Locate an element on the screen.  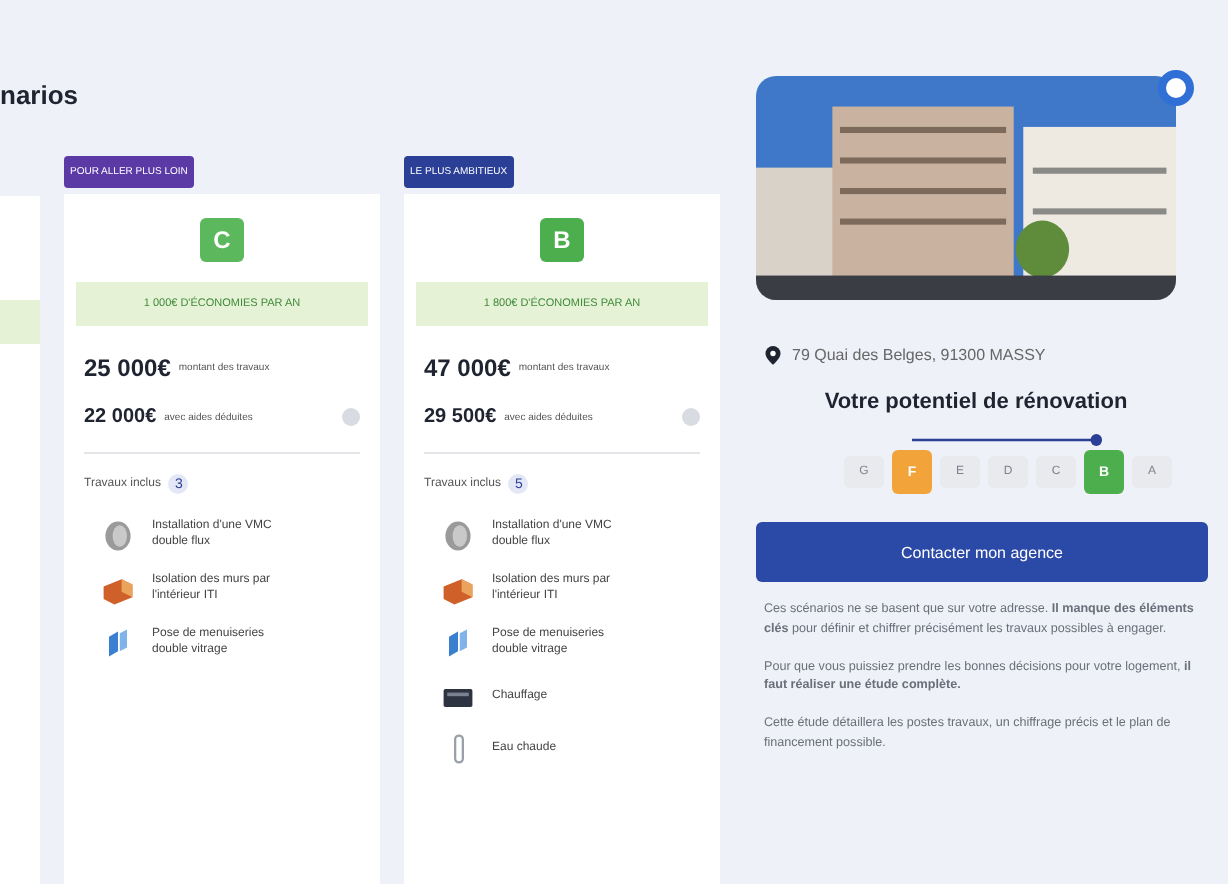
potential-title: Votre potentiel de rénovation is located at coordinates (976, 402).